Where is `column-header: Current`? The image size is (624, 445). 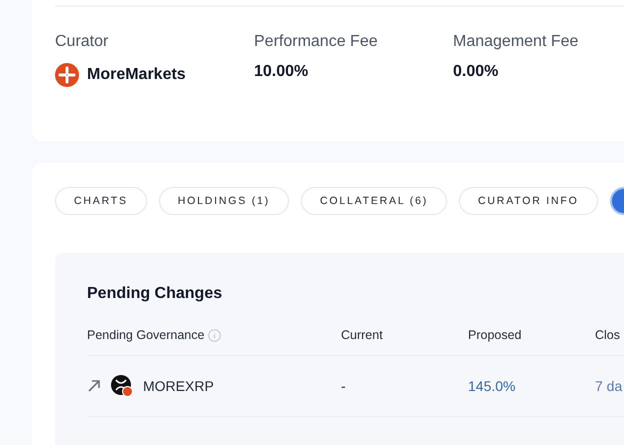 column-header: Current is located at coordinates (362, 335).